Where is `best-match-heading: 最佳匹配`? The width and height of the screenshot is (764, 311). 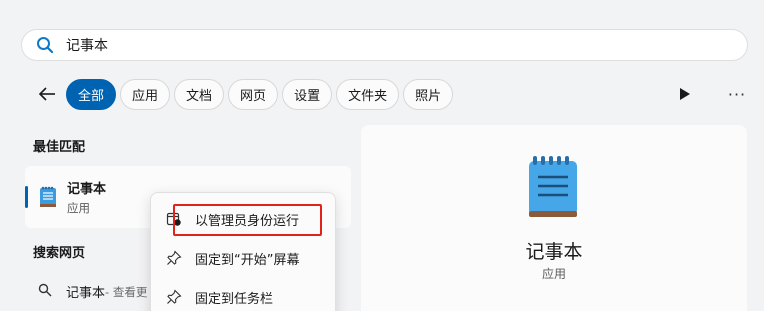 best-match-heading: 最佳匹配 is located at coordinates (59, 147).